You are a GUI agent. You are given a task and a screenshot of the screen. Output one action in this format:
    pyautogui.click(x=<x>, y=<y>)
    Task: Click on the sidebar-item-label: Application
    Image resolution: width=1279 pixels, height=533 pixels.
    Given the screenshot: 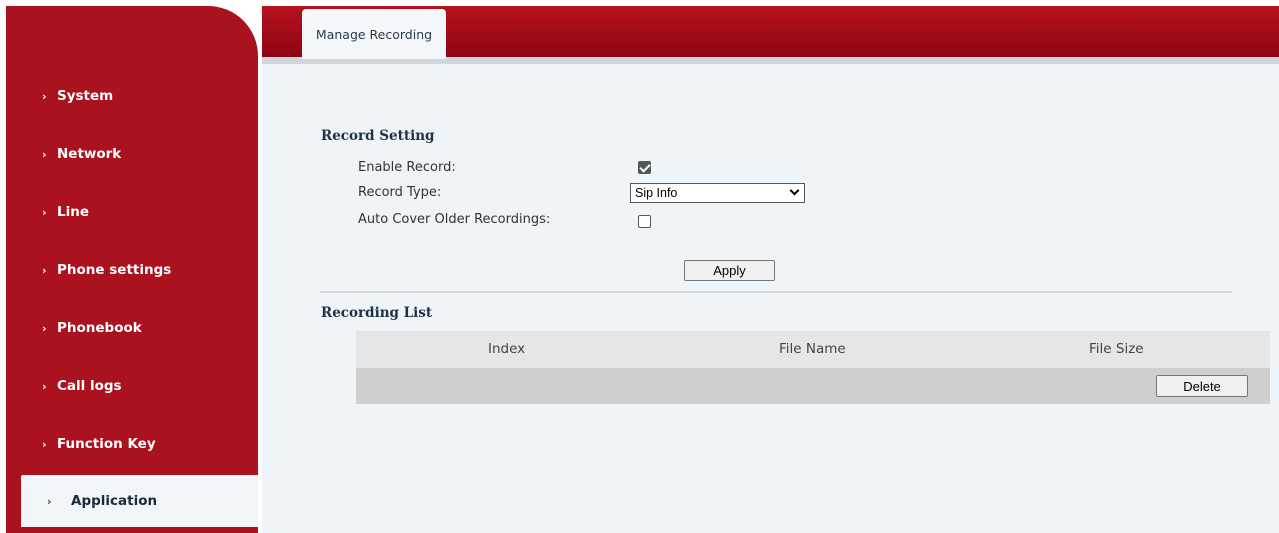 What is the action you would take?
    pyautogui.click(x=114, y=501)
    